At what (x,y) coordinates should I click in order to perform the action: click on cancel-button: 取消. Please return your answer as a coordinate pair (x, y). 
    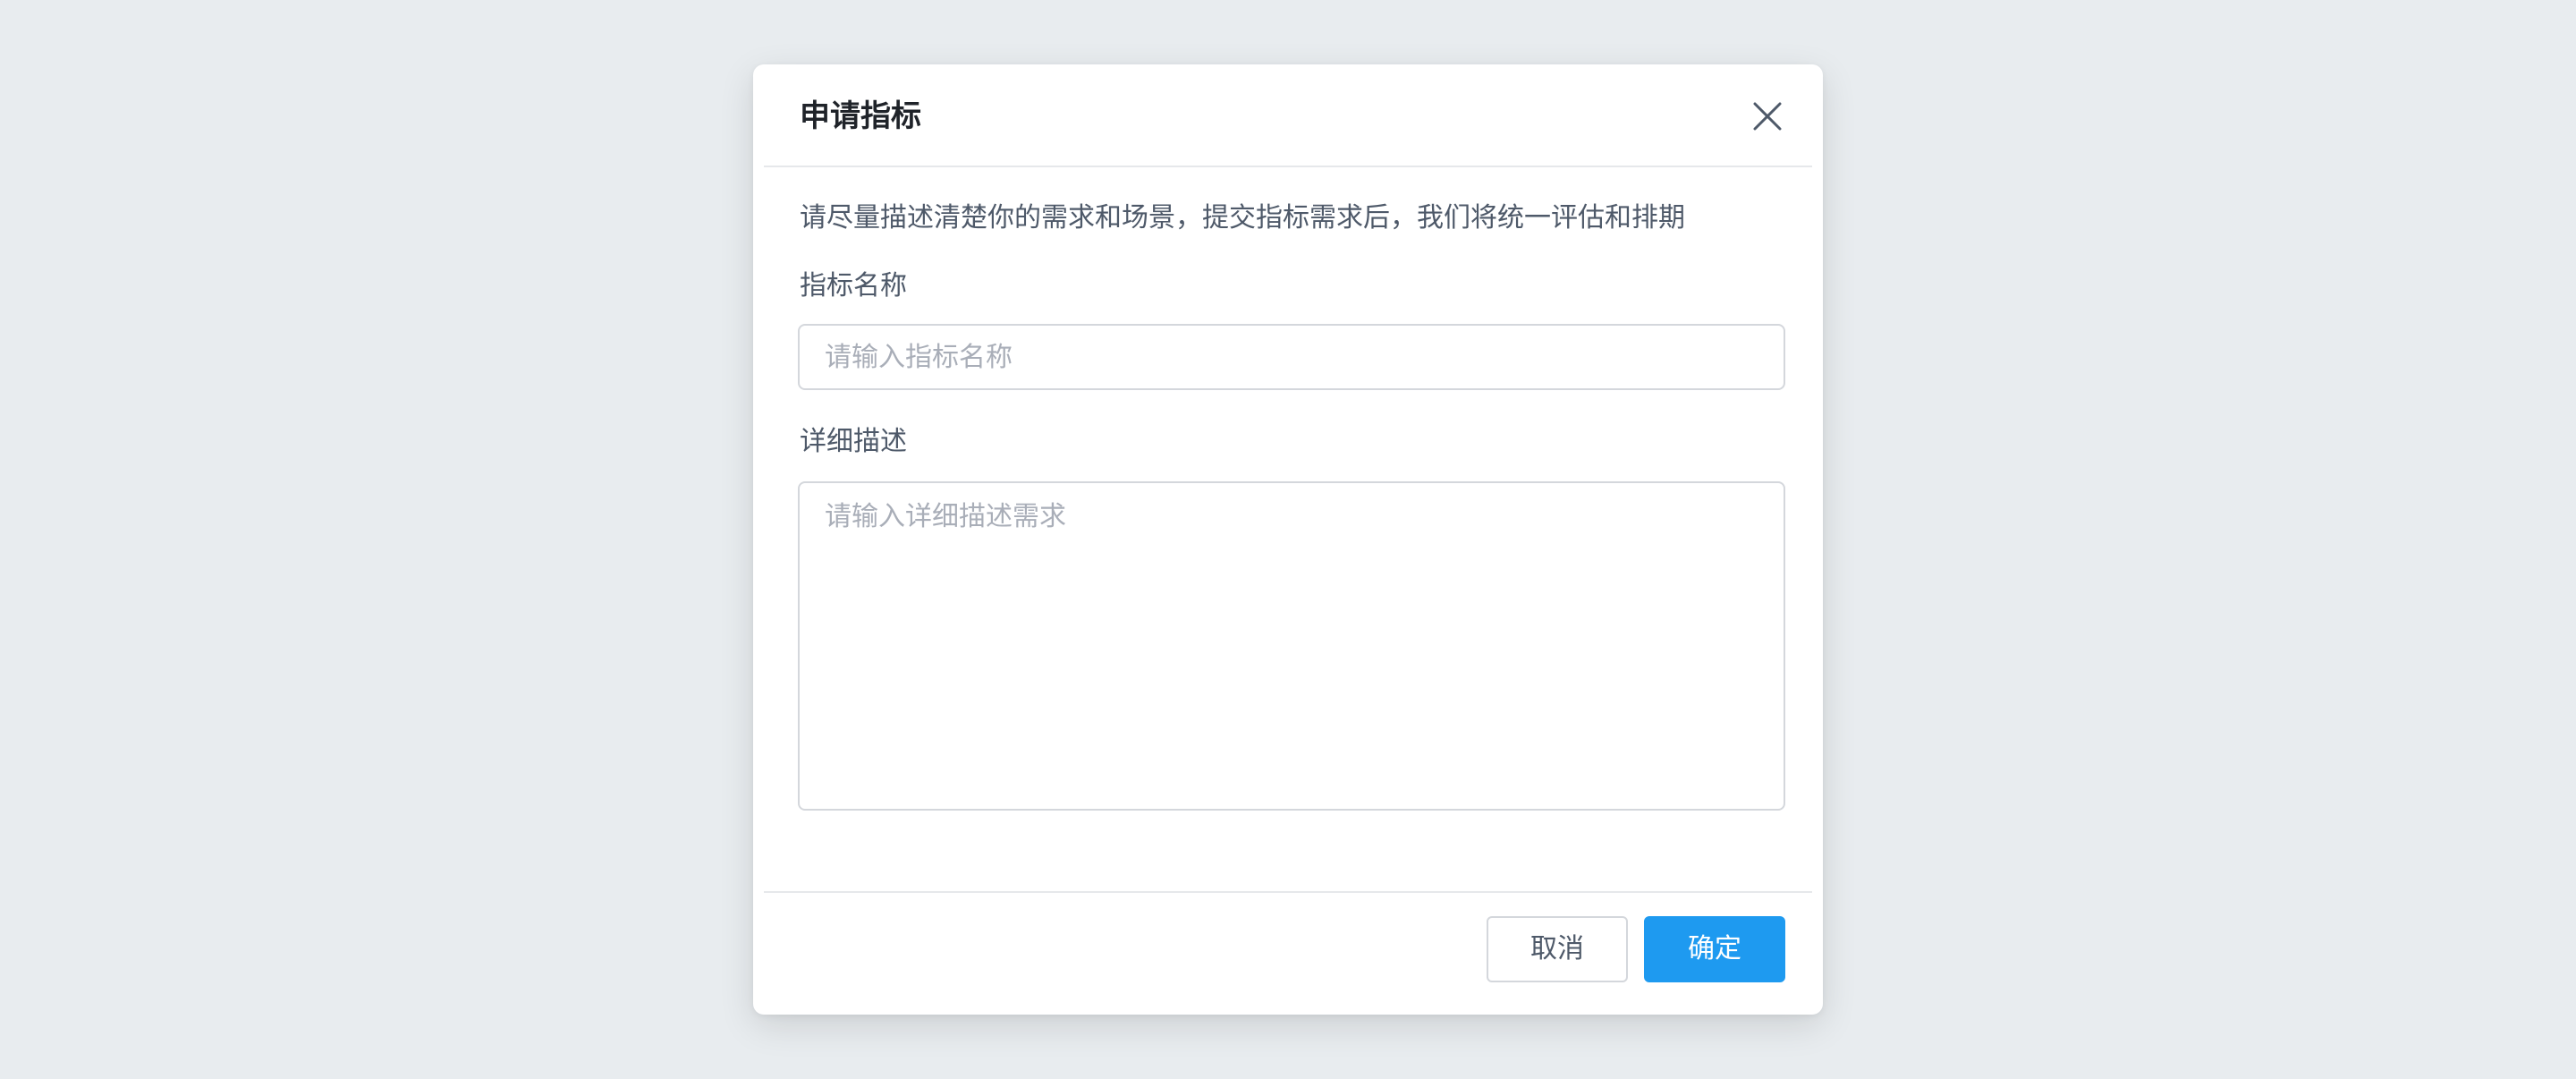
    Looking at the image, I should click on (1557, 949).